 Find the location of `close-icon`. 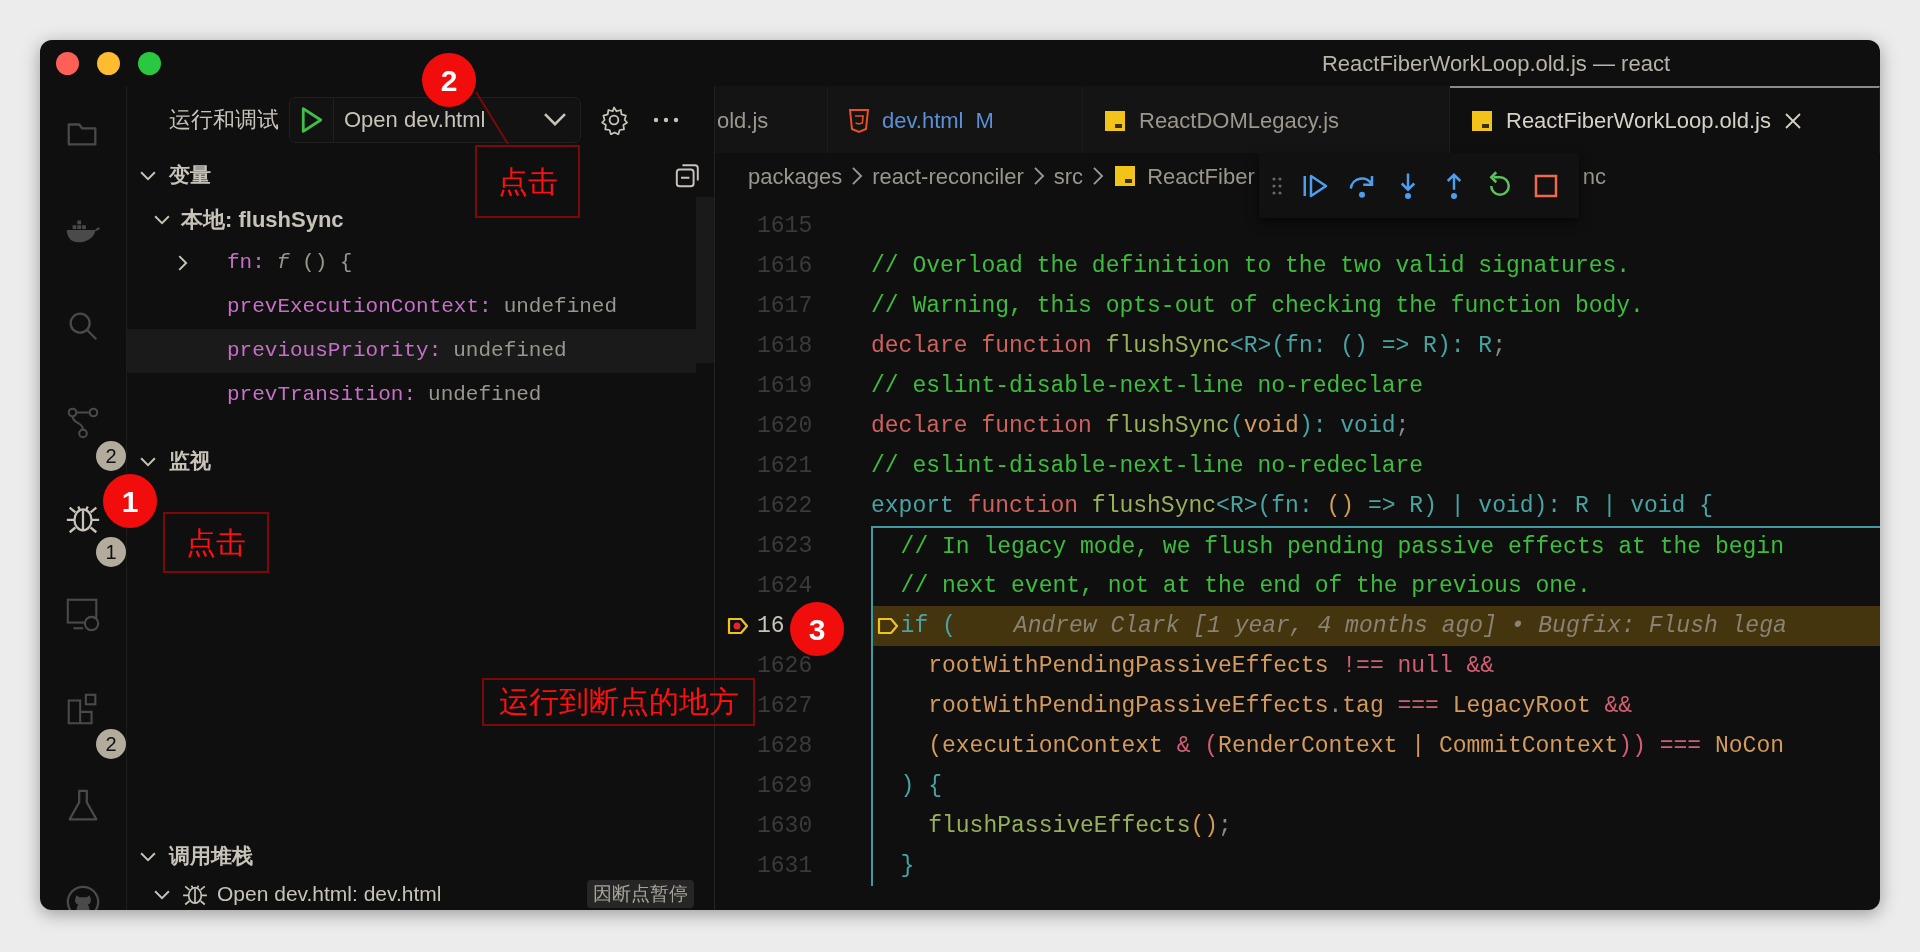

close-icon is located at coordinates (1792, 120).